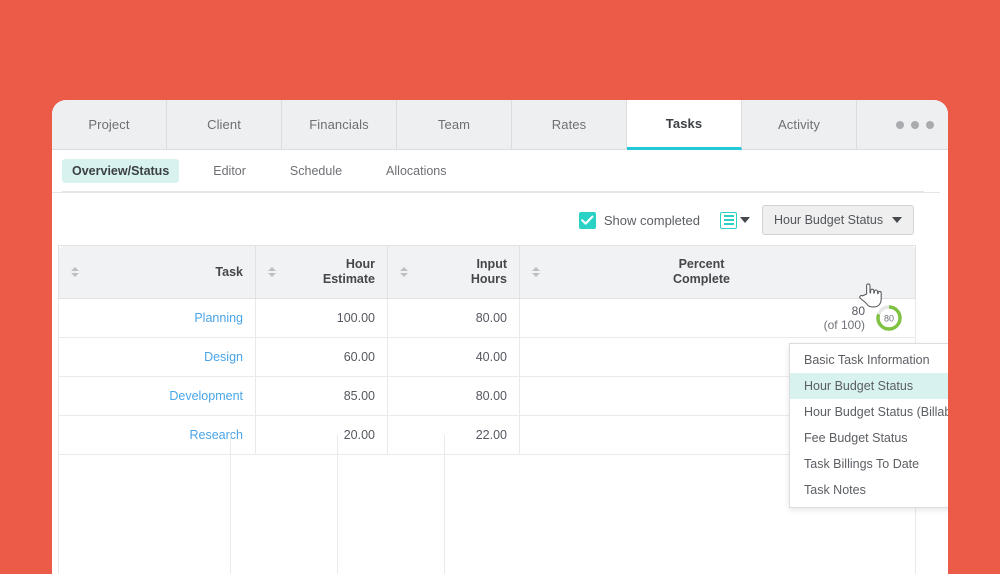 This screenshot has width=1000, height=574. I want to click on column-header-hour-estimate: Hour Estimate, so click(321, 272).